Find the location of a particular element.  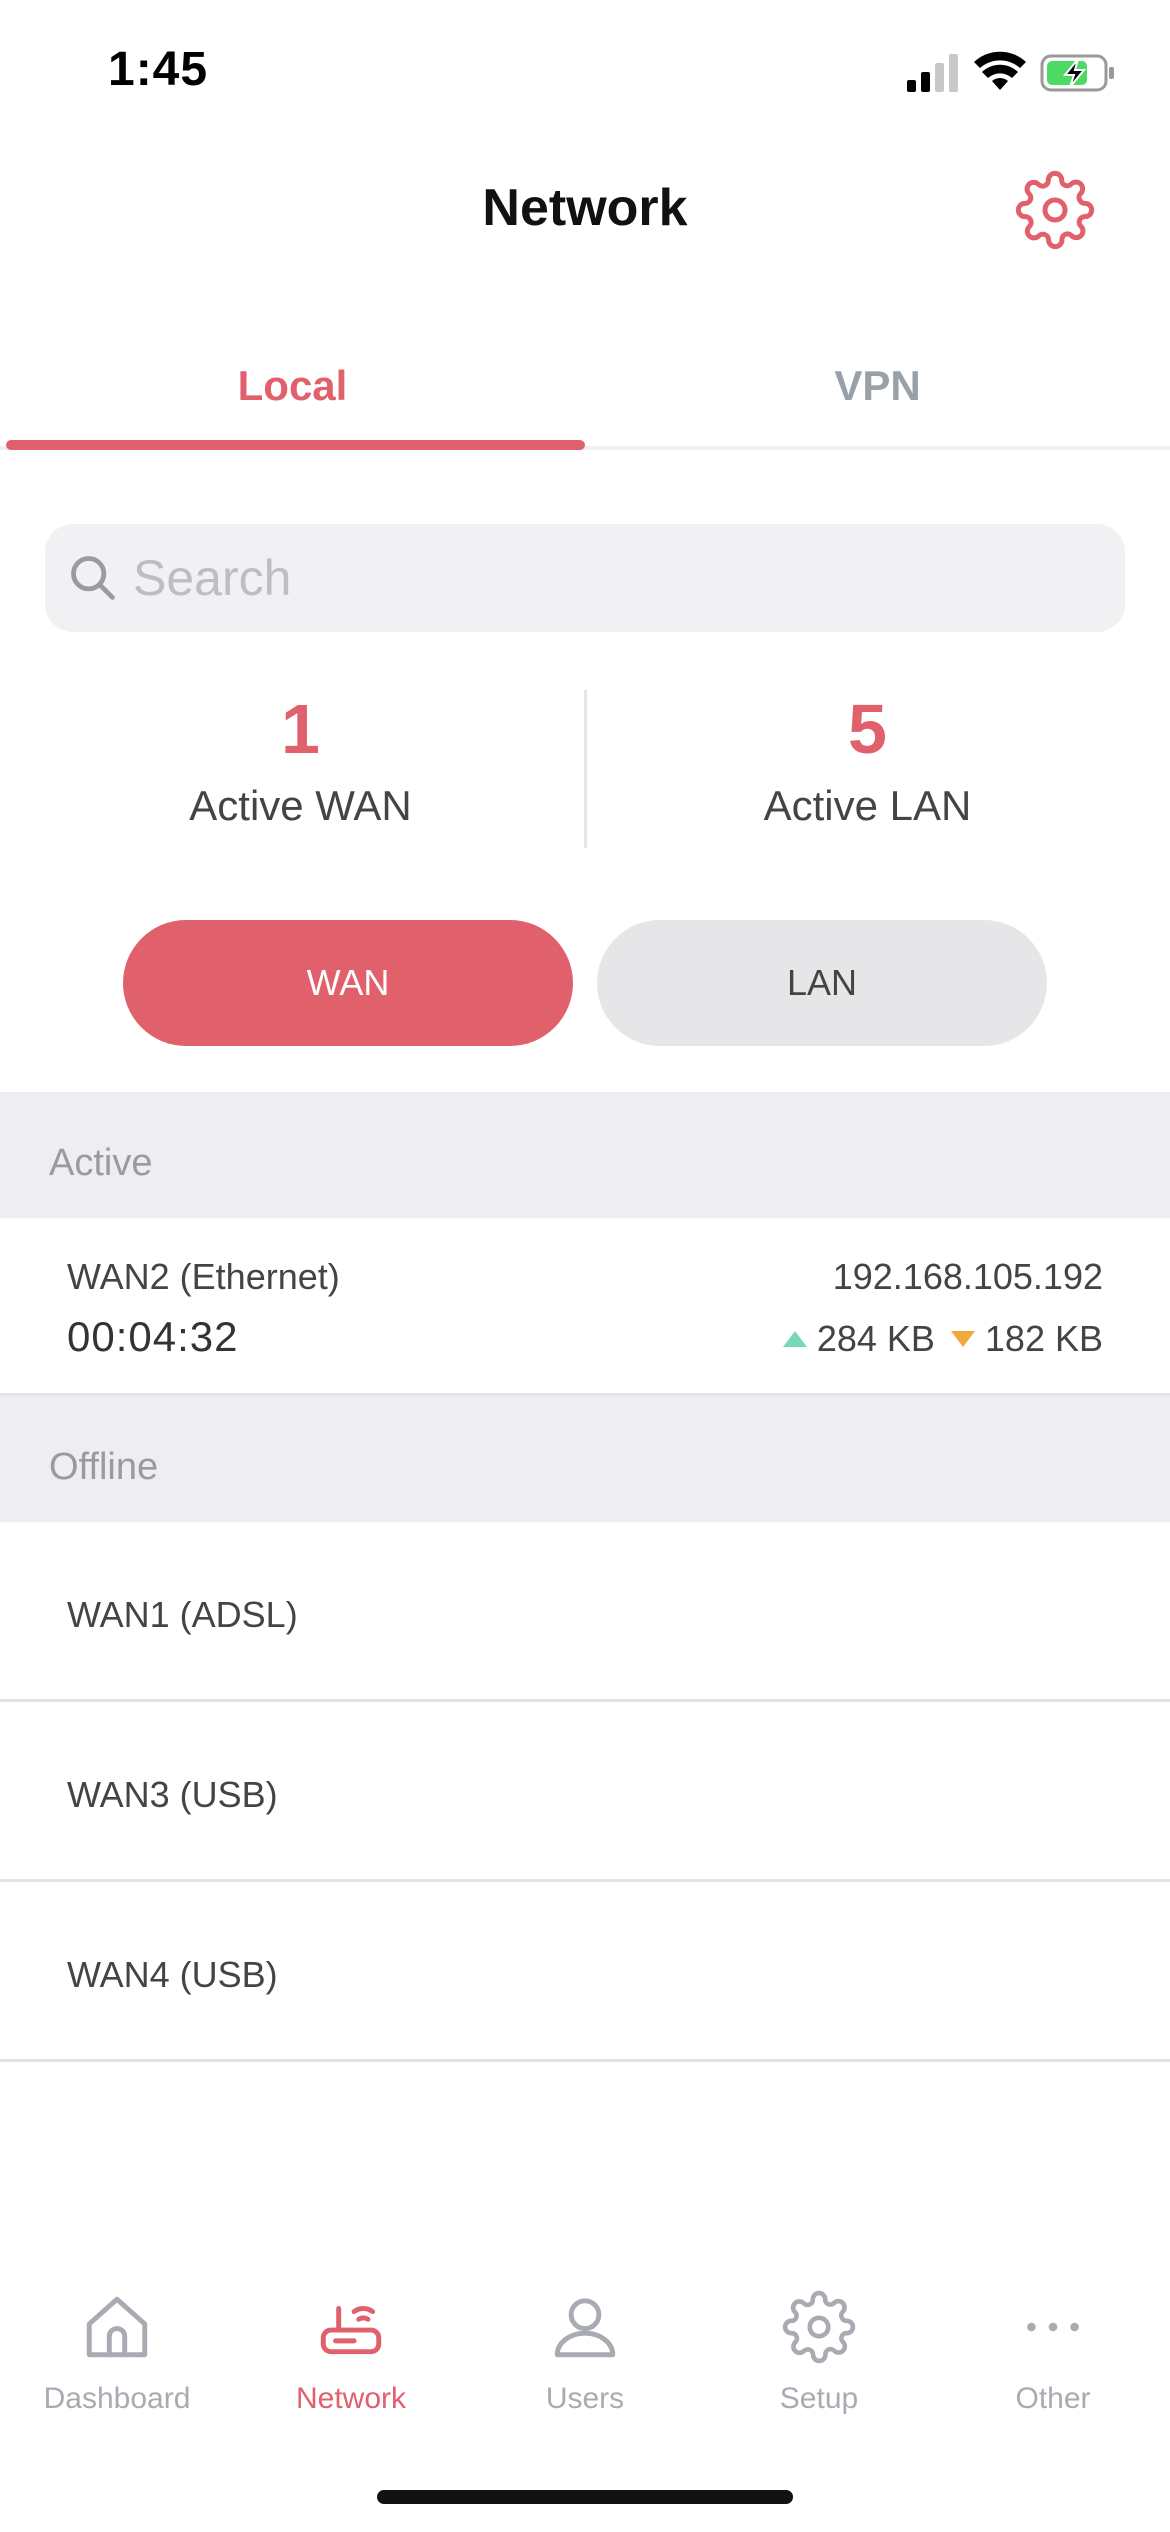

upload-amount: 284 KB is located at coordinates (875, 1338).